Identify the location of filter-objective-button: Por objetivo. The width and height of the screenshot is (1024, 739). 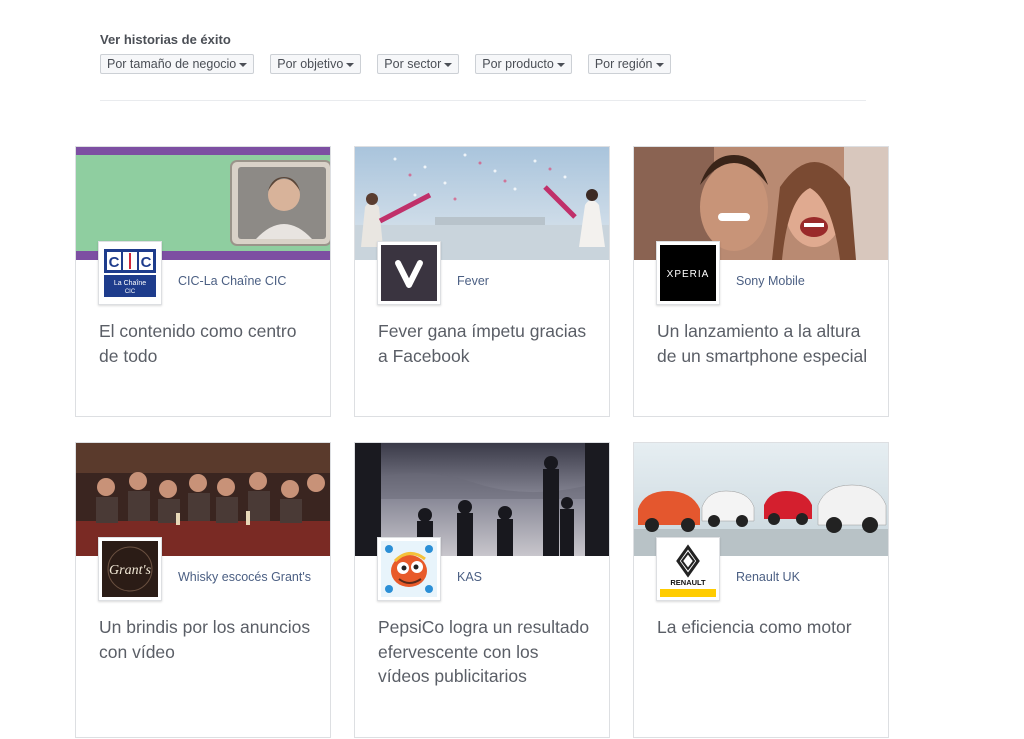
(316, 64).